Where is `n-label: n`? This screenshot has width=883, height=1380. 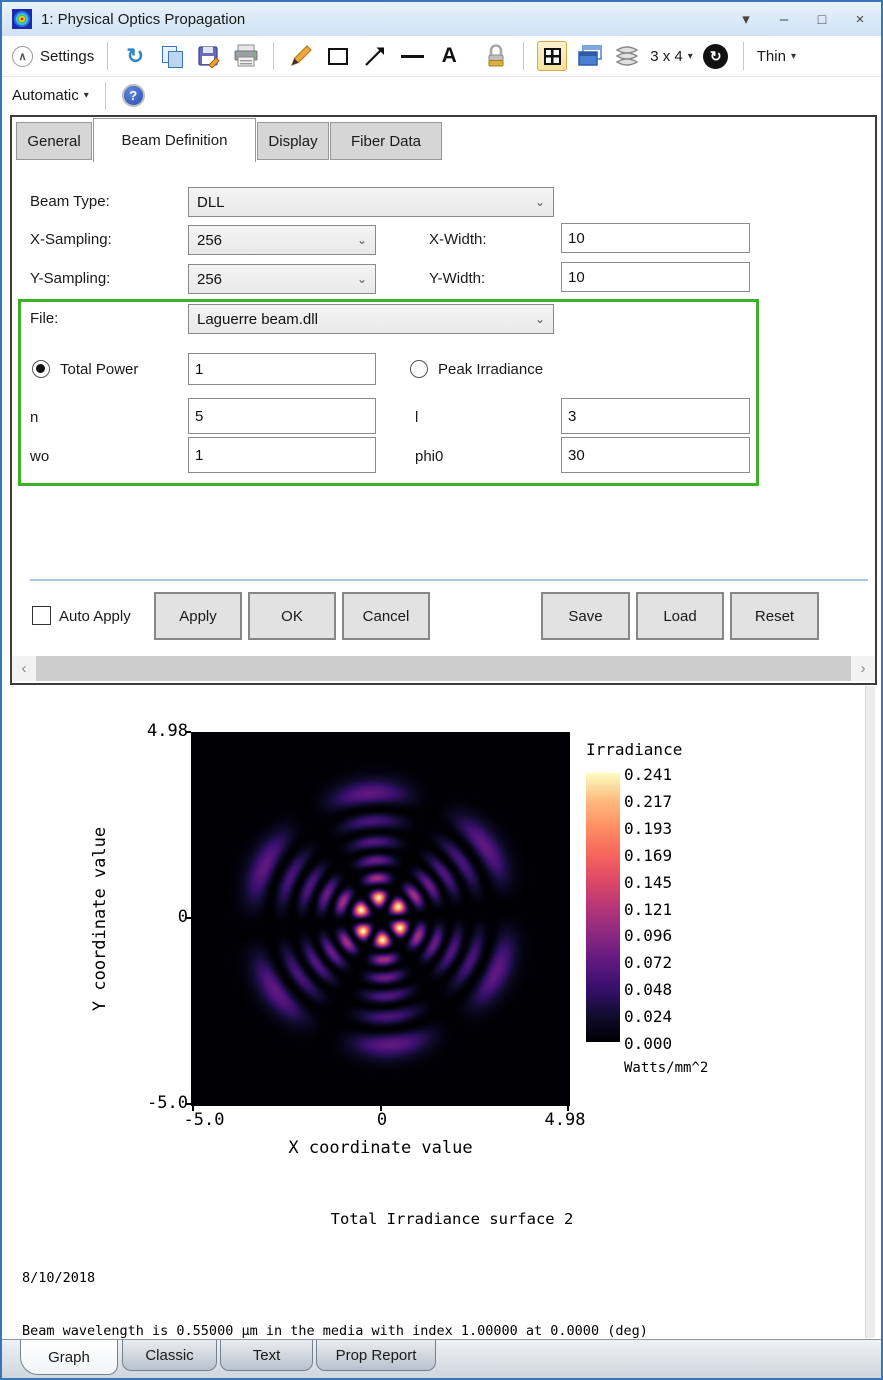
n-label: n is located at coordinates (34, 417).